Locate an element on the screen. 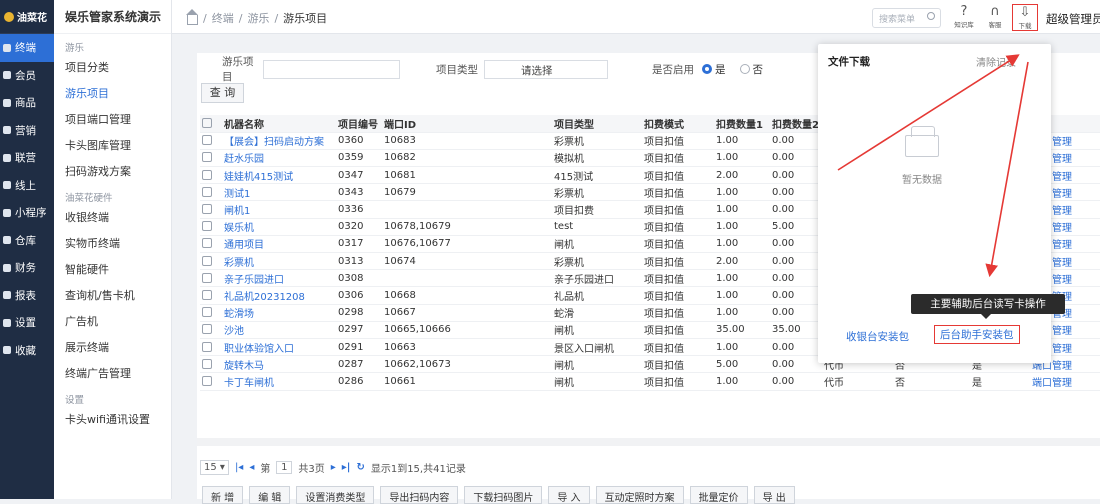 This screenshot has height=504, width=1100. action-button: 导出扫码内容 is located at coordinates (419, 495).